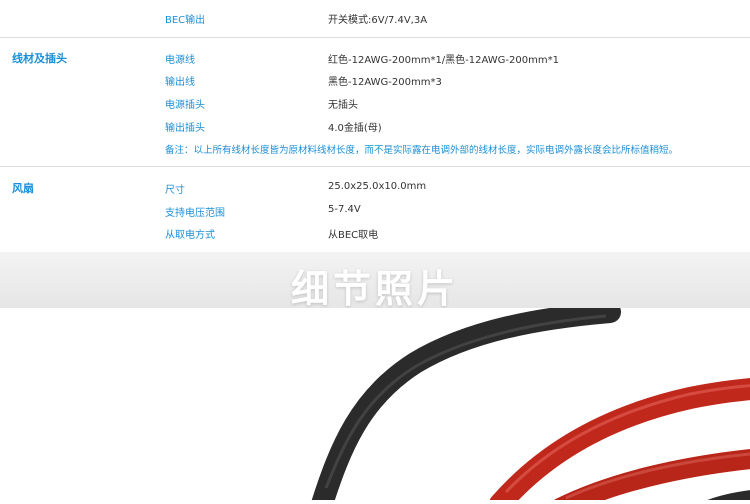  What do you see at coordinates (195, 213) in the screenshot?
I see `spec-label-fan-voltage: 支持电压范围` at bounding box center [195, 213].